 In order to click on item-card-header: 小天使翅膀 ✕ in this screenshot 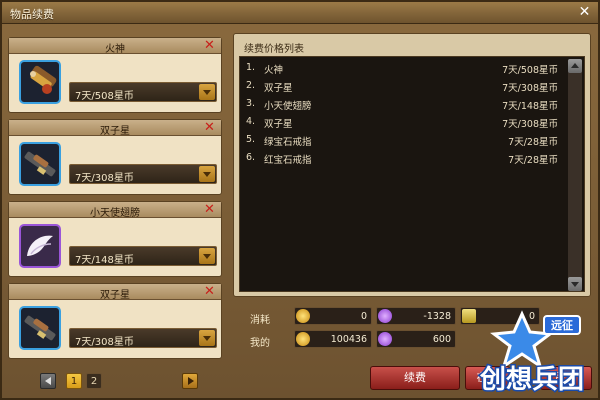, I will do `click(115, 210)`.